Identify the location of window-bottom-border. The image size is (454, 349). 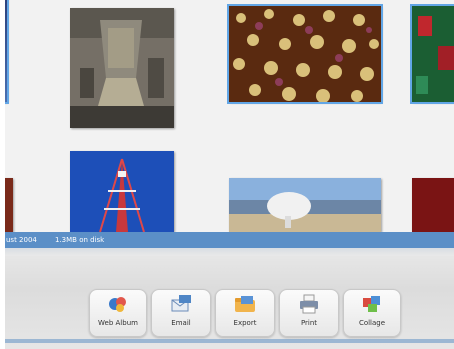
(229, 341).